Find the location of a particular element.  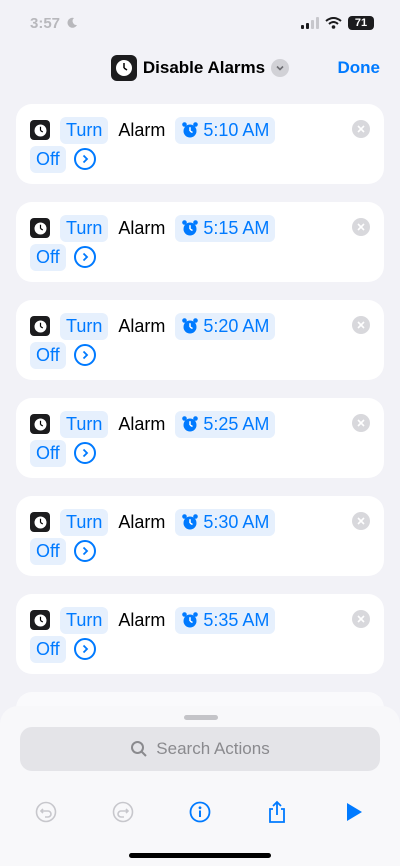

shortcut-title-menu: Disable Alarms is located at coordinates (200, 68).